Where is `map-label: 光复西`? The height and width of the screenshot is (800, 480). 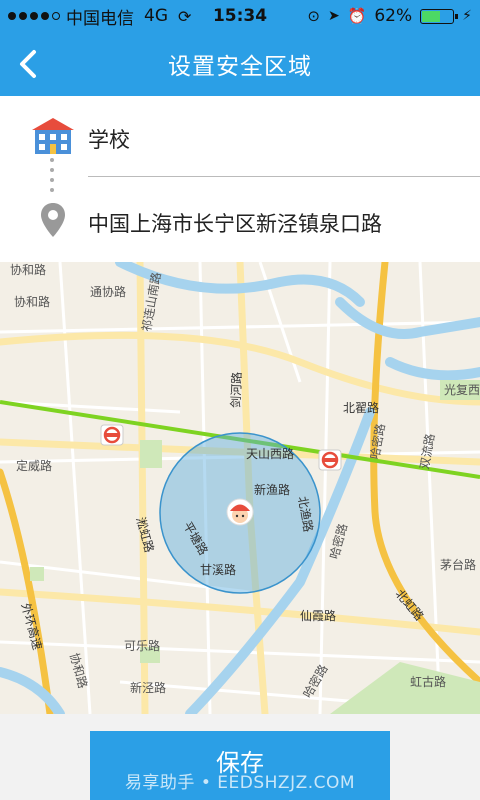
map-label: 光复西 is located at coordinates (462, 390).